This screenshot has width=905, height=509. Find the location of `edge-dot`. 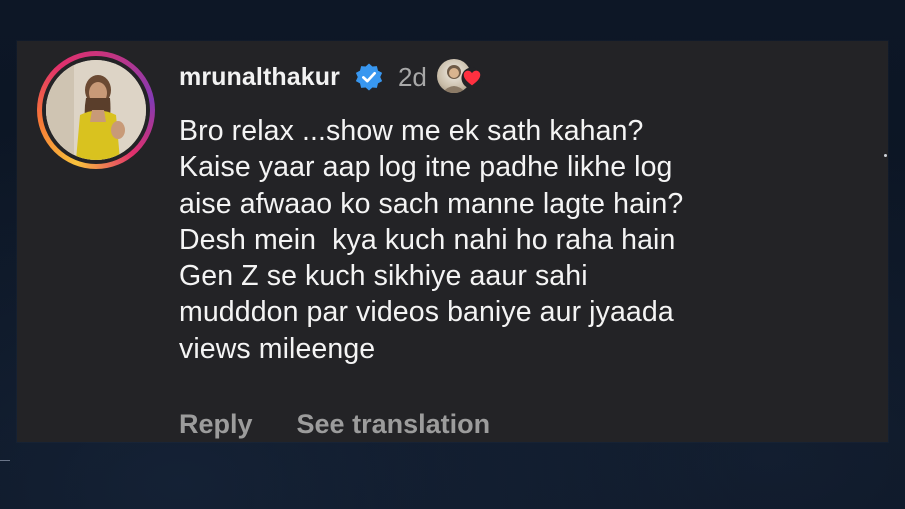

edge-dot is located at coordinates (885, 155).